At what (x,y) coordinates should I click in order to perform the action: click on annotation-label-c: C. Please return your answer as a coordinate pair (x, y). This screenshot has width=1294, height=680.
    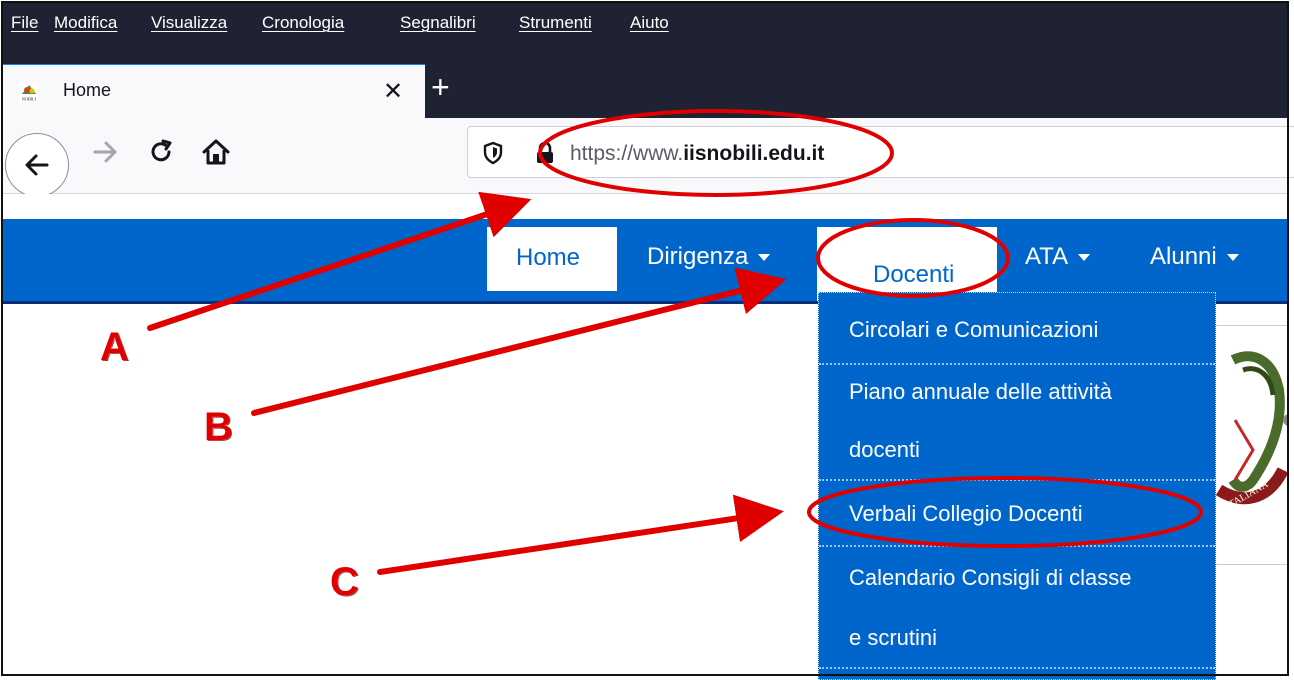
    Looking at the image, I should click on (344, 582).